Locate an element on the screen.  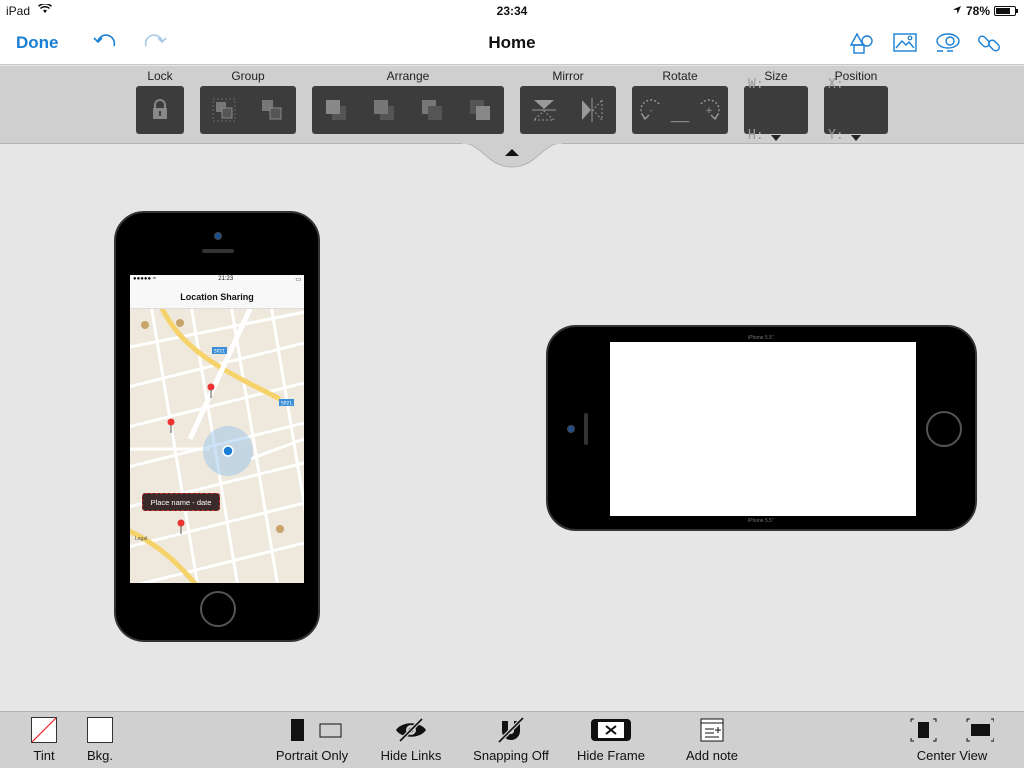
undo-icon is located at coordinates (106, 43).